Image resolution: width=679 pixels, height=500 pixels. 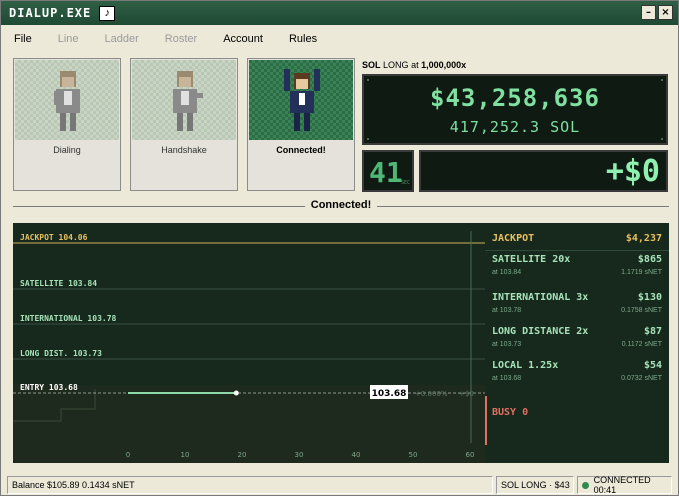 What do you see at coordinates (486, 420) in the screenshot?
I see `busy-indicator-bar` at bounding box center [486, 420].